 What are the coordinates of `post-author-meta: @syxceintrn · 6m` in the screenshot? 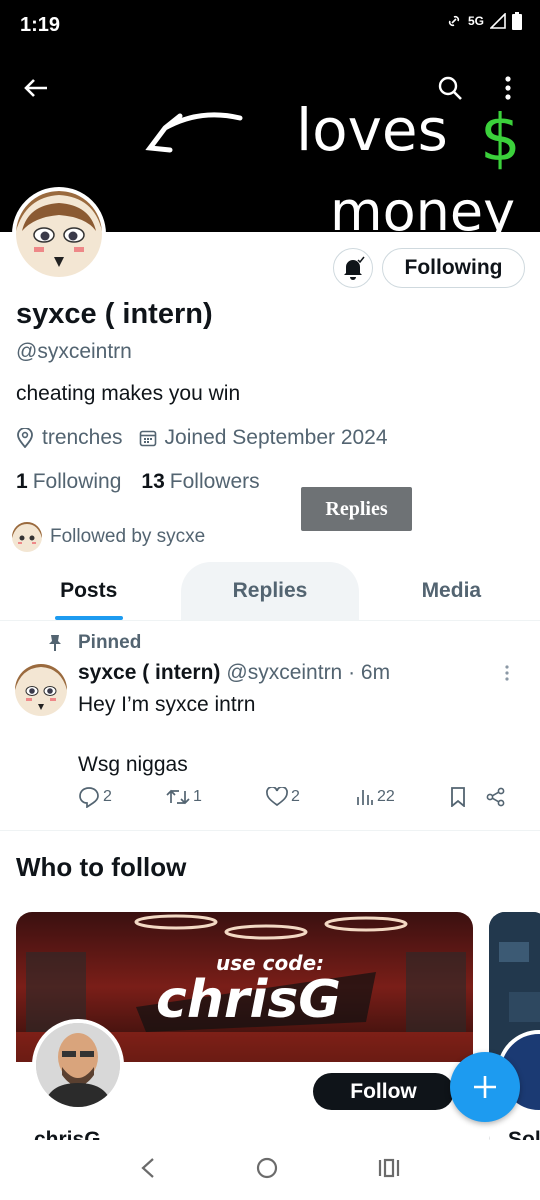 It's located at (308, 672).